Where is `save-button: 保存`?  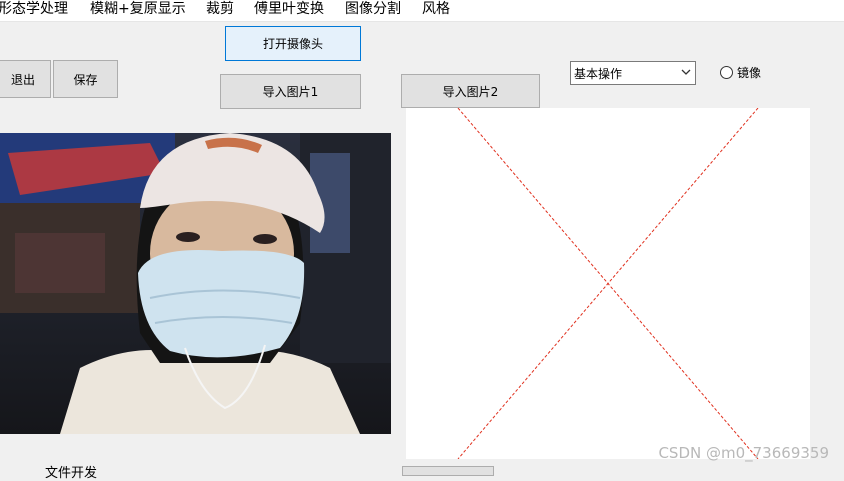
save-button: 保存 is located at coordinates (85, 79).